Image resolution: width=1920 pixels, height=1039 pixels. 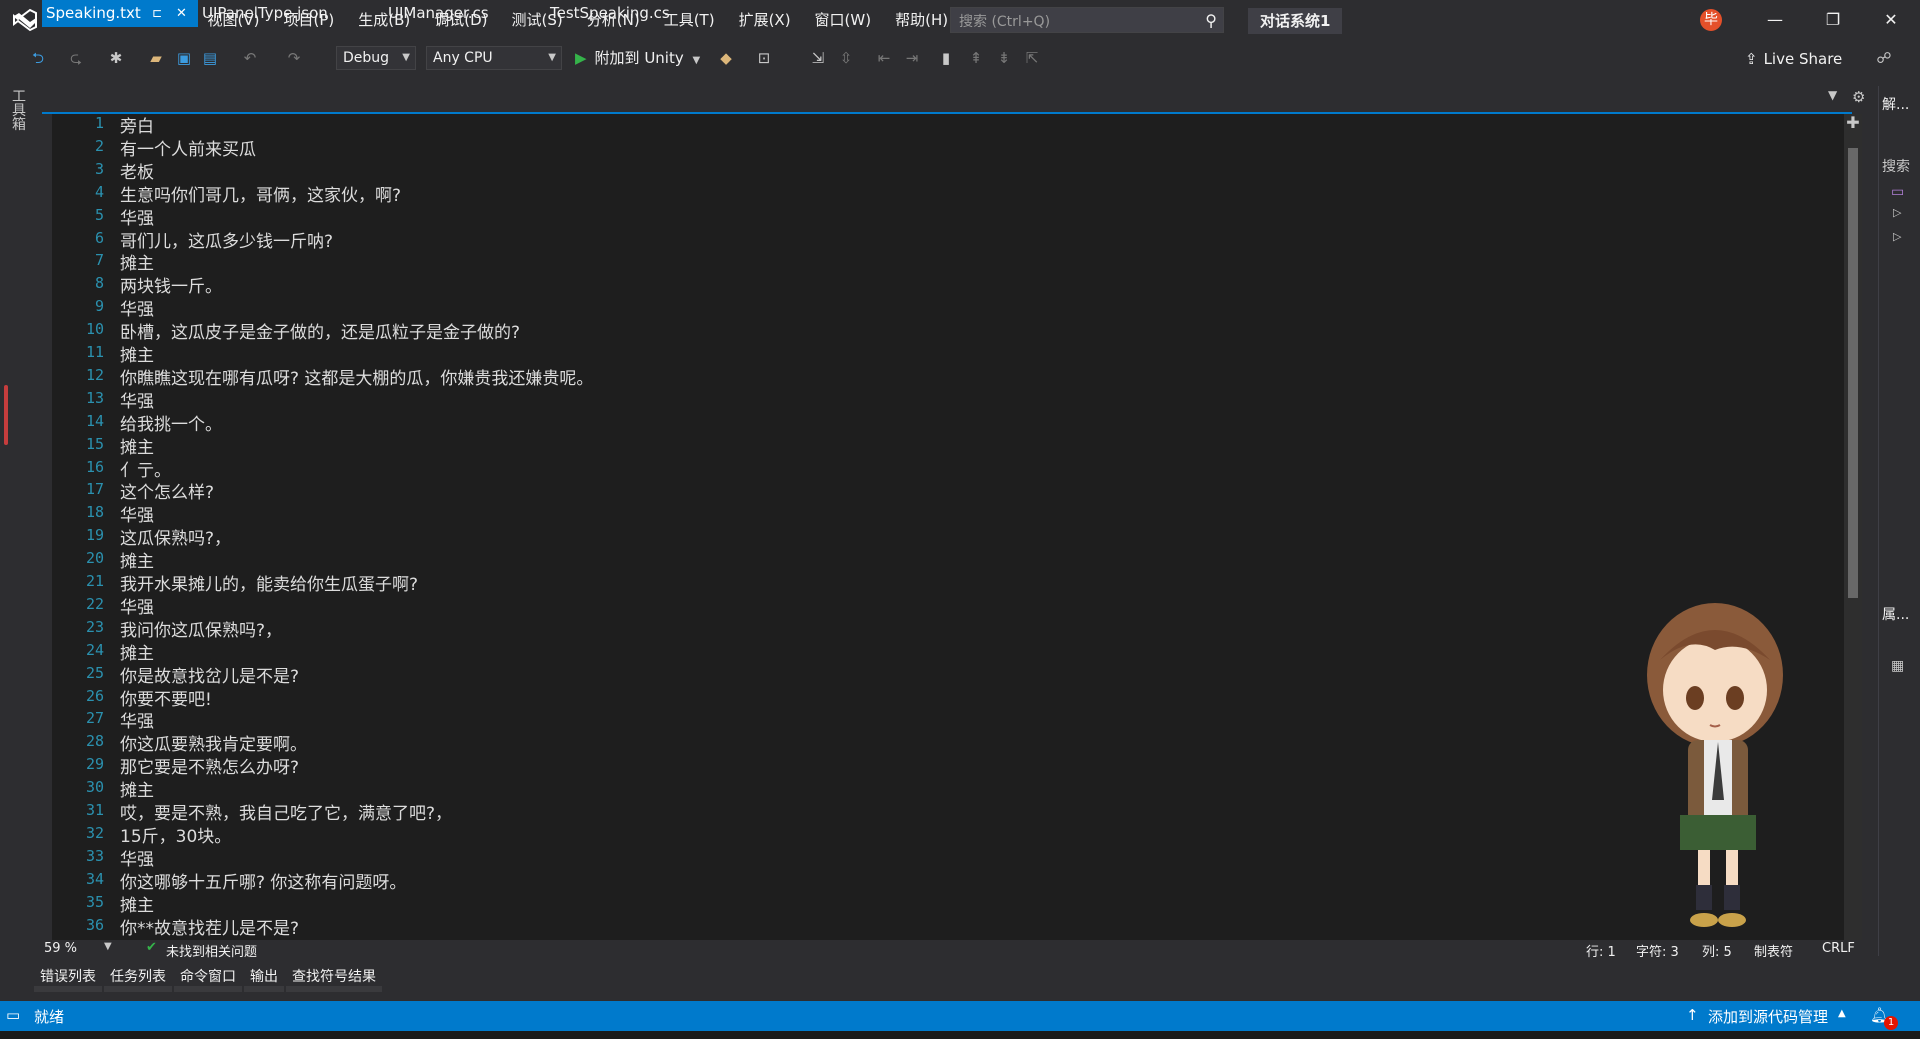 What do you see at coordinates (250, 58) in the screenshot?
I see `undo-icon: ↶` at bounding box center [250, 58].